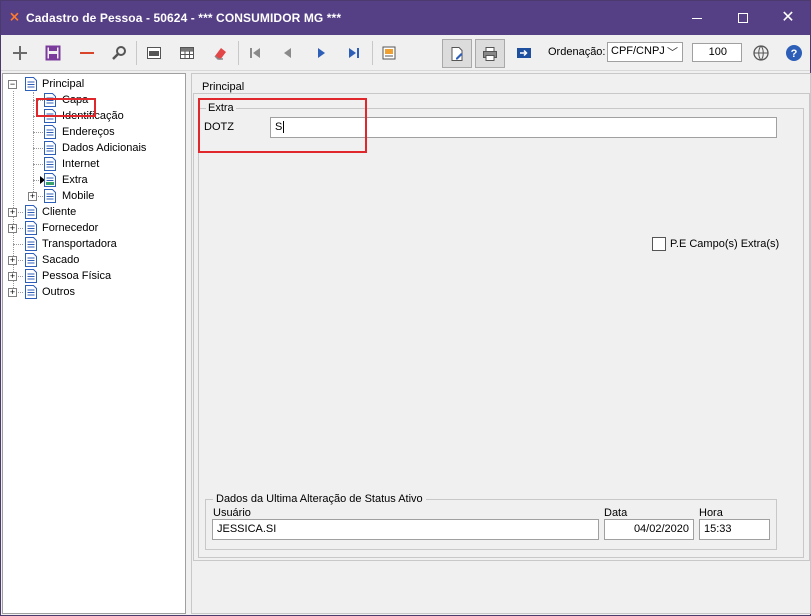  I want to click on help-icon: ?, so click(794, 53).